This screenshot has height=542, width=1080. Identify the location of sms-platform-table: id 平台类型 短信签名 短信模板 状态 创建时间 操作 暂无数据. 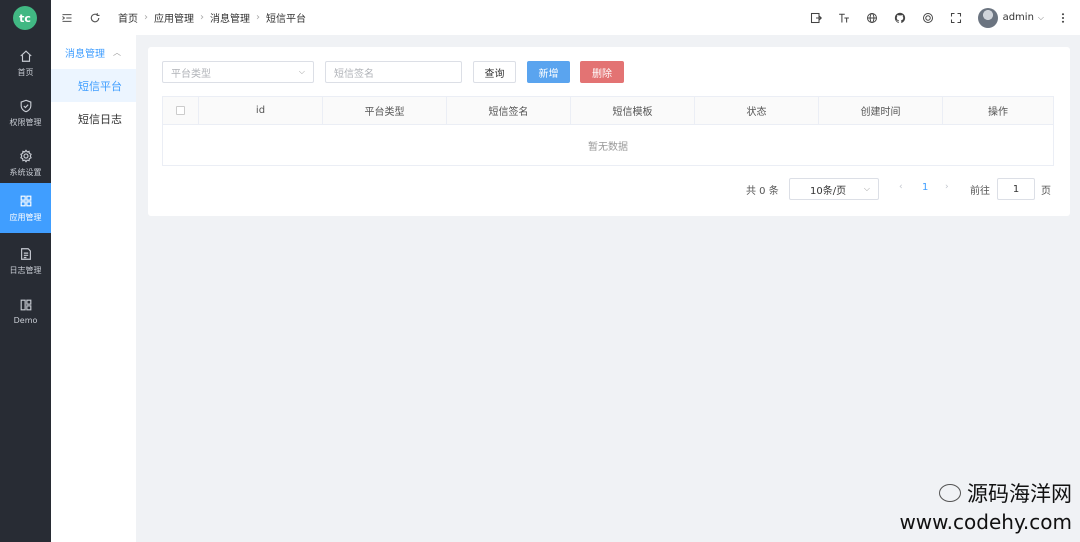
(608, 131).